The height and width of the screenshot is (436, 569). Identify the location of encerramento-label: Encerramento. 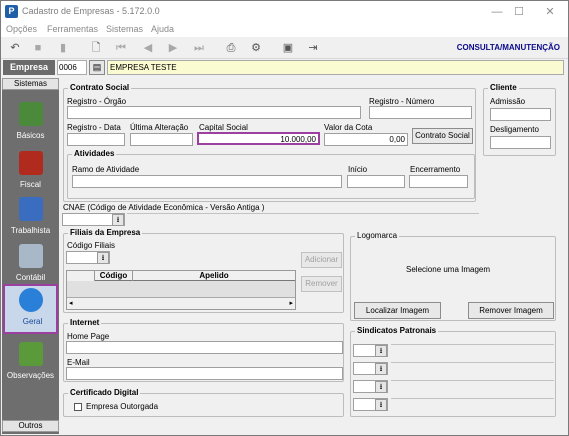
(435, 169).